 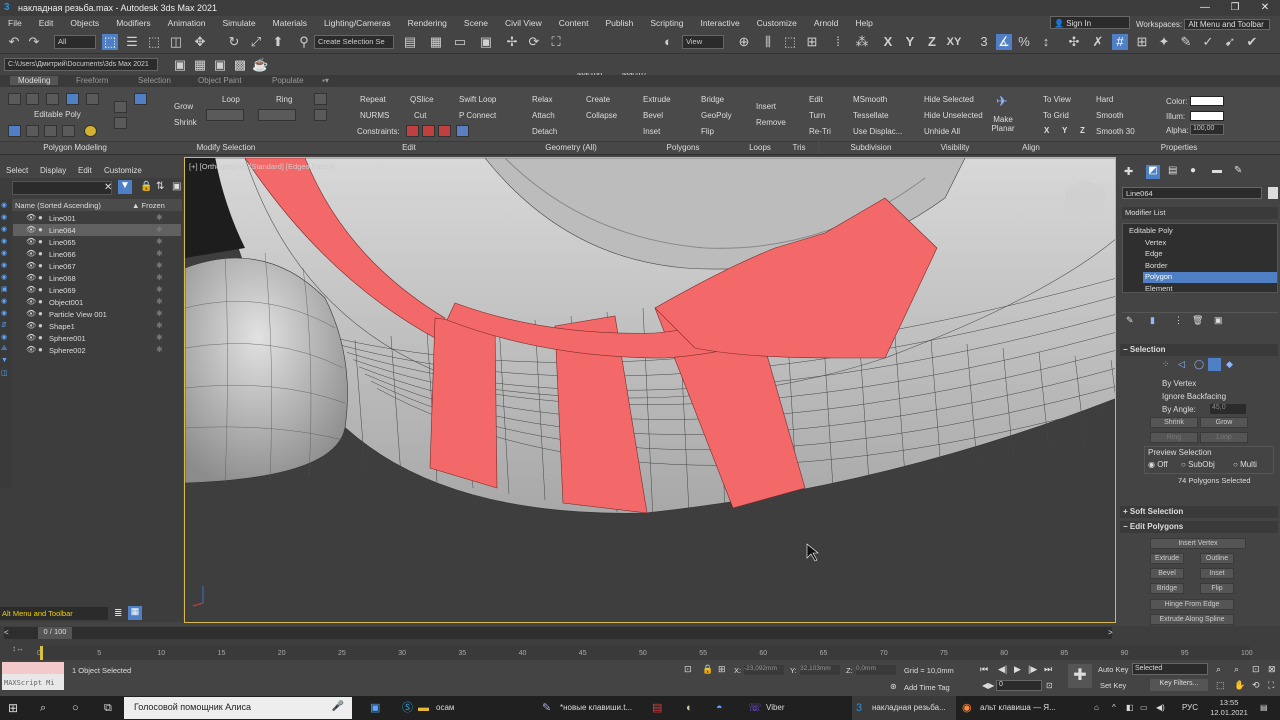 I want to click on shrink-button: Shrink, so click(x=185, y=122).